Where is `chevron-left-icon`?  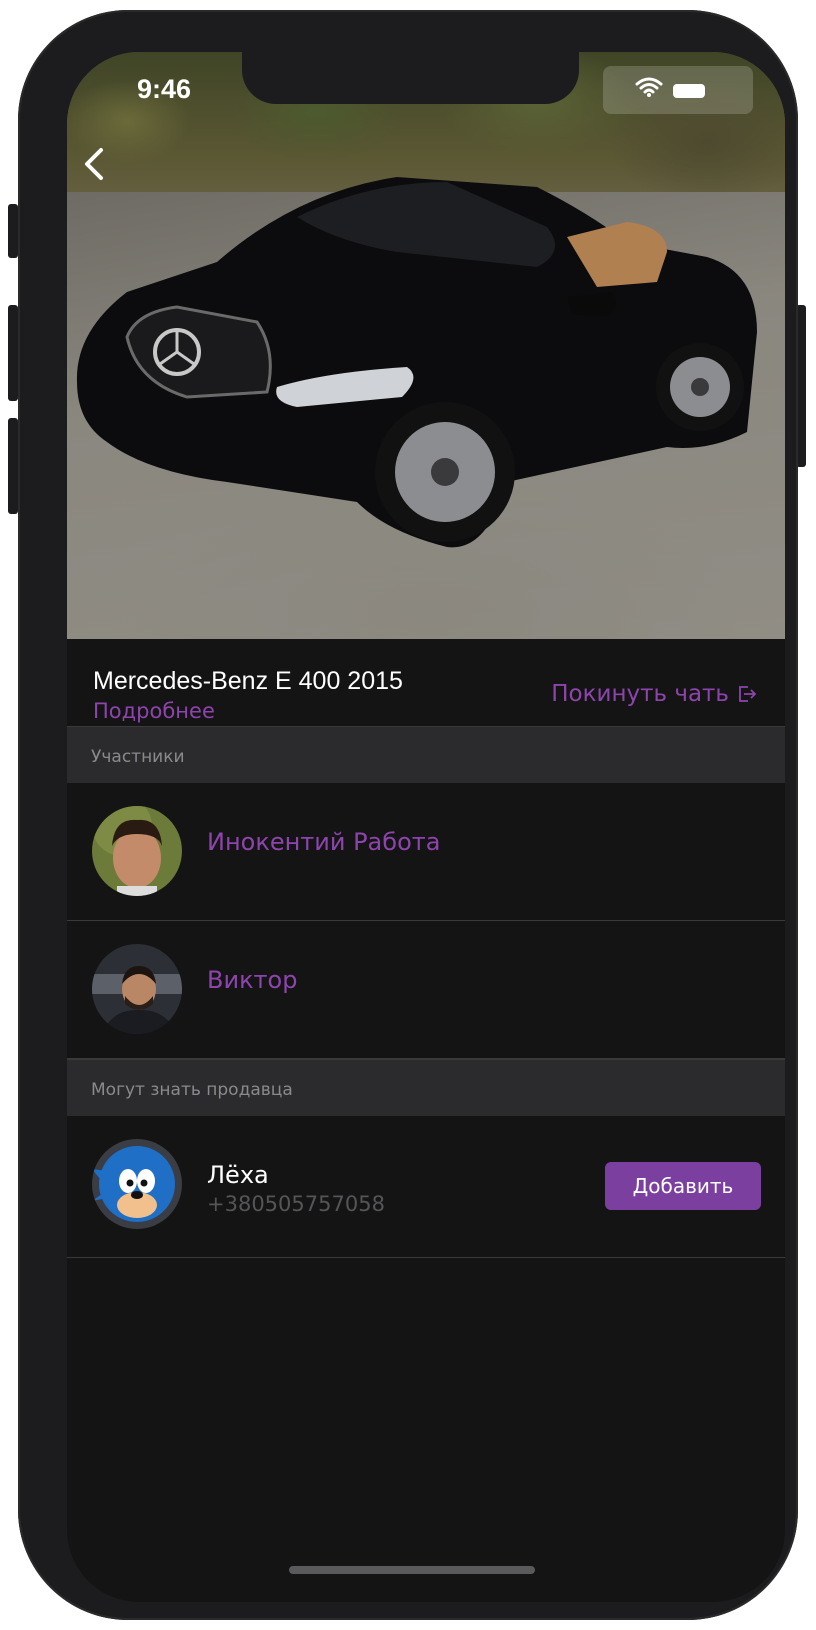
chevron-left-icon is located at coordinates (95, 164).